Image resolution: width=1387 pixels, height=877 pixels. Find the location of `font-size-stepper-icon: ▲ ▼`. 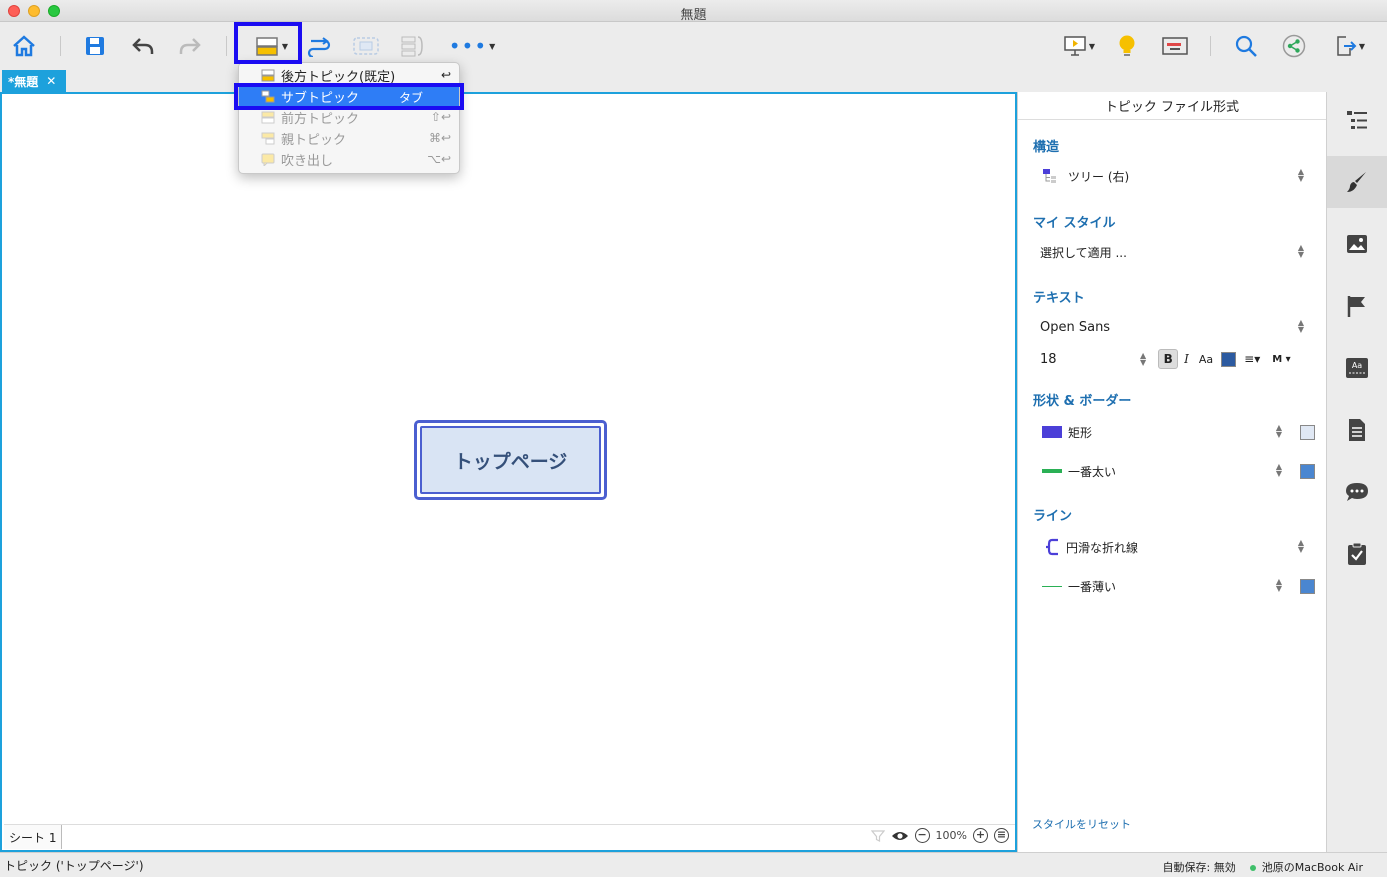

font-size-stepper-icon: ▲ ▼ is located at coordinates (1143, 359).